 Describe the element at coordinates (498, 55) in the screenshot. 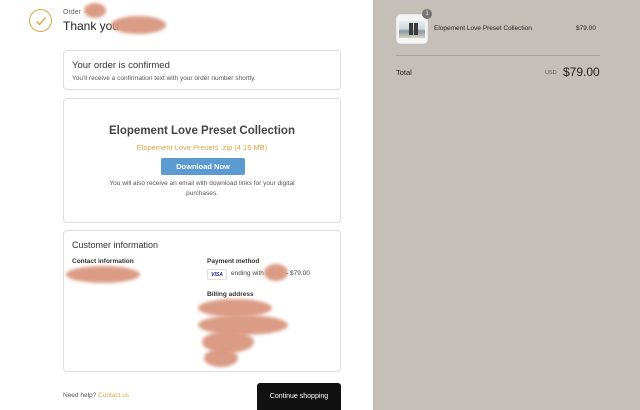

I see `summary-divider` at that location.